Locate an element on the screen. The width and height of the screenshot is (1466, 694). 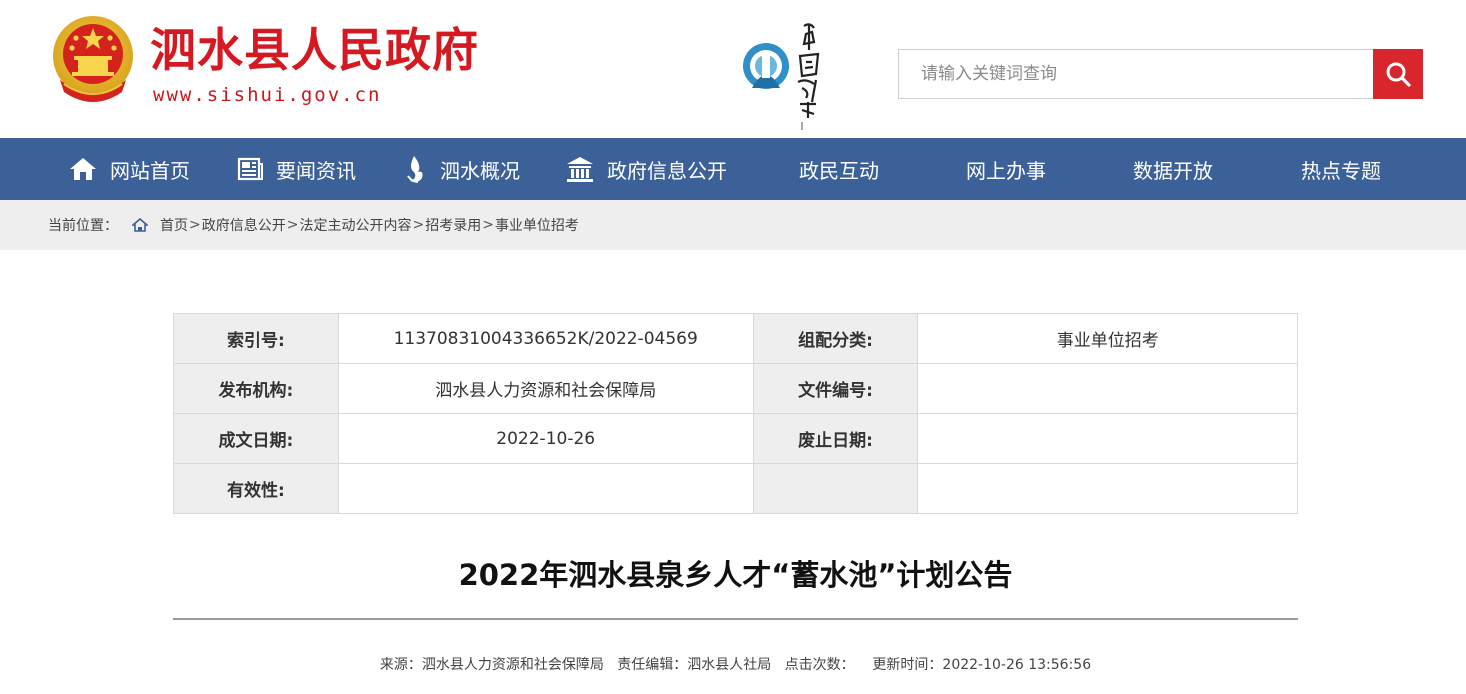
search-input is located at coordinates (1136, 74).